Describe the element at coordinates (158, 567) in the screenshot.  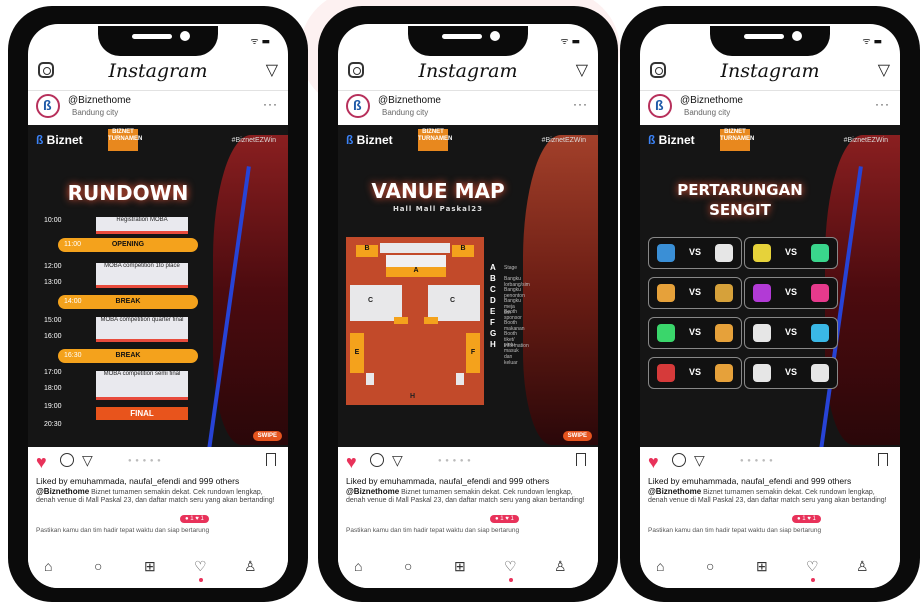
I see `bottom-nav: ⌂ ○ ⊞ ♡ ♙` at that location.